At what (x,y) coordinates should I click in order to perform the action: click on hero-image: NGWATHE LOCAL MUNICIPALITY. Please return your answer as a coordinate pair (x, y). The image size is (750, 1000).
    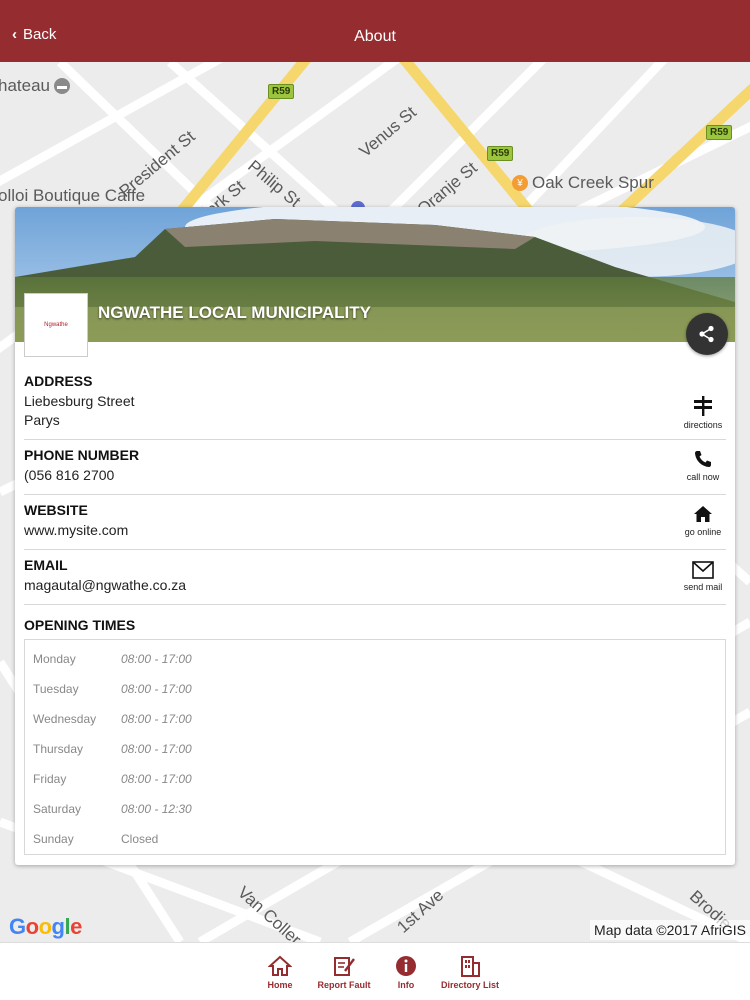
    Looking at the image, I should click on (375, 274).